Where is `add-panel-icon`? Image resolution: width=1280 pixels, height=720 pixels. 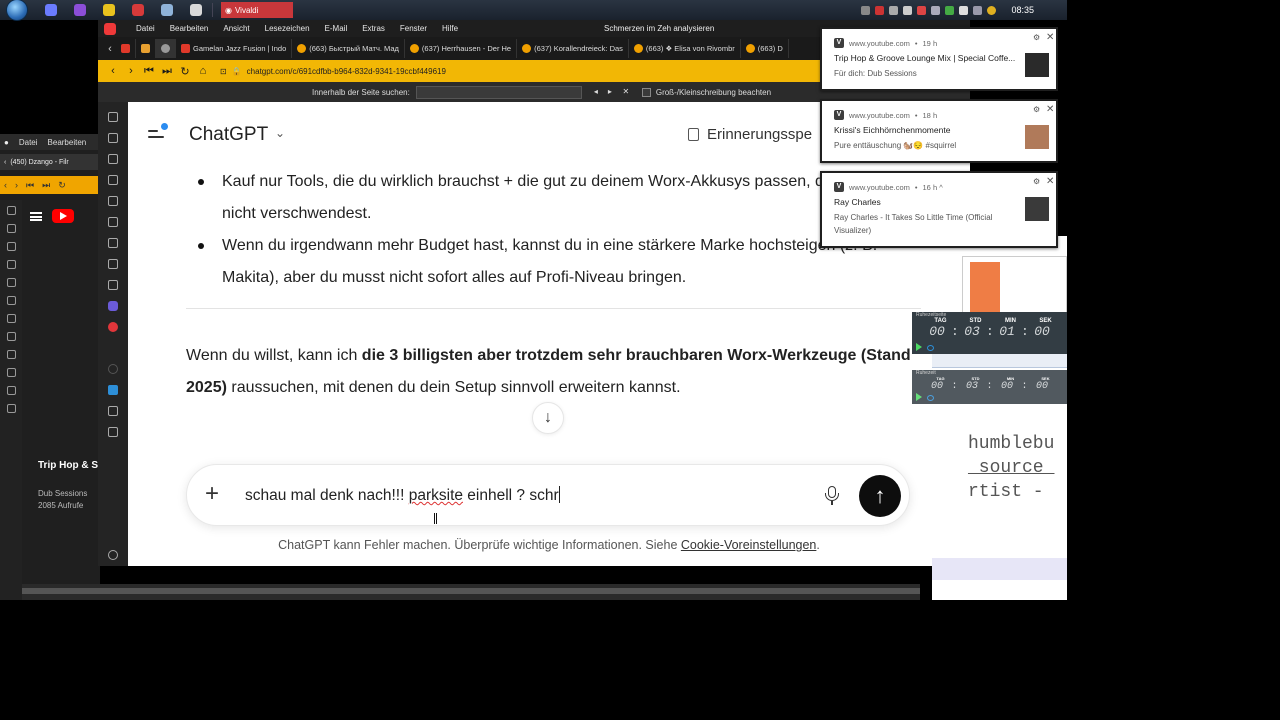 add-panel-icon is located at coordinates (113, 432).